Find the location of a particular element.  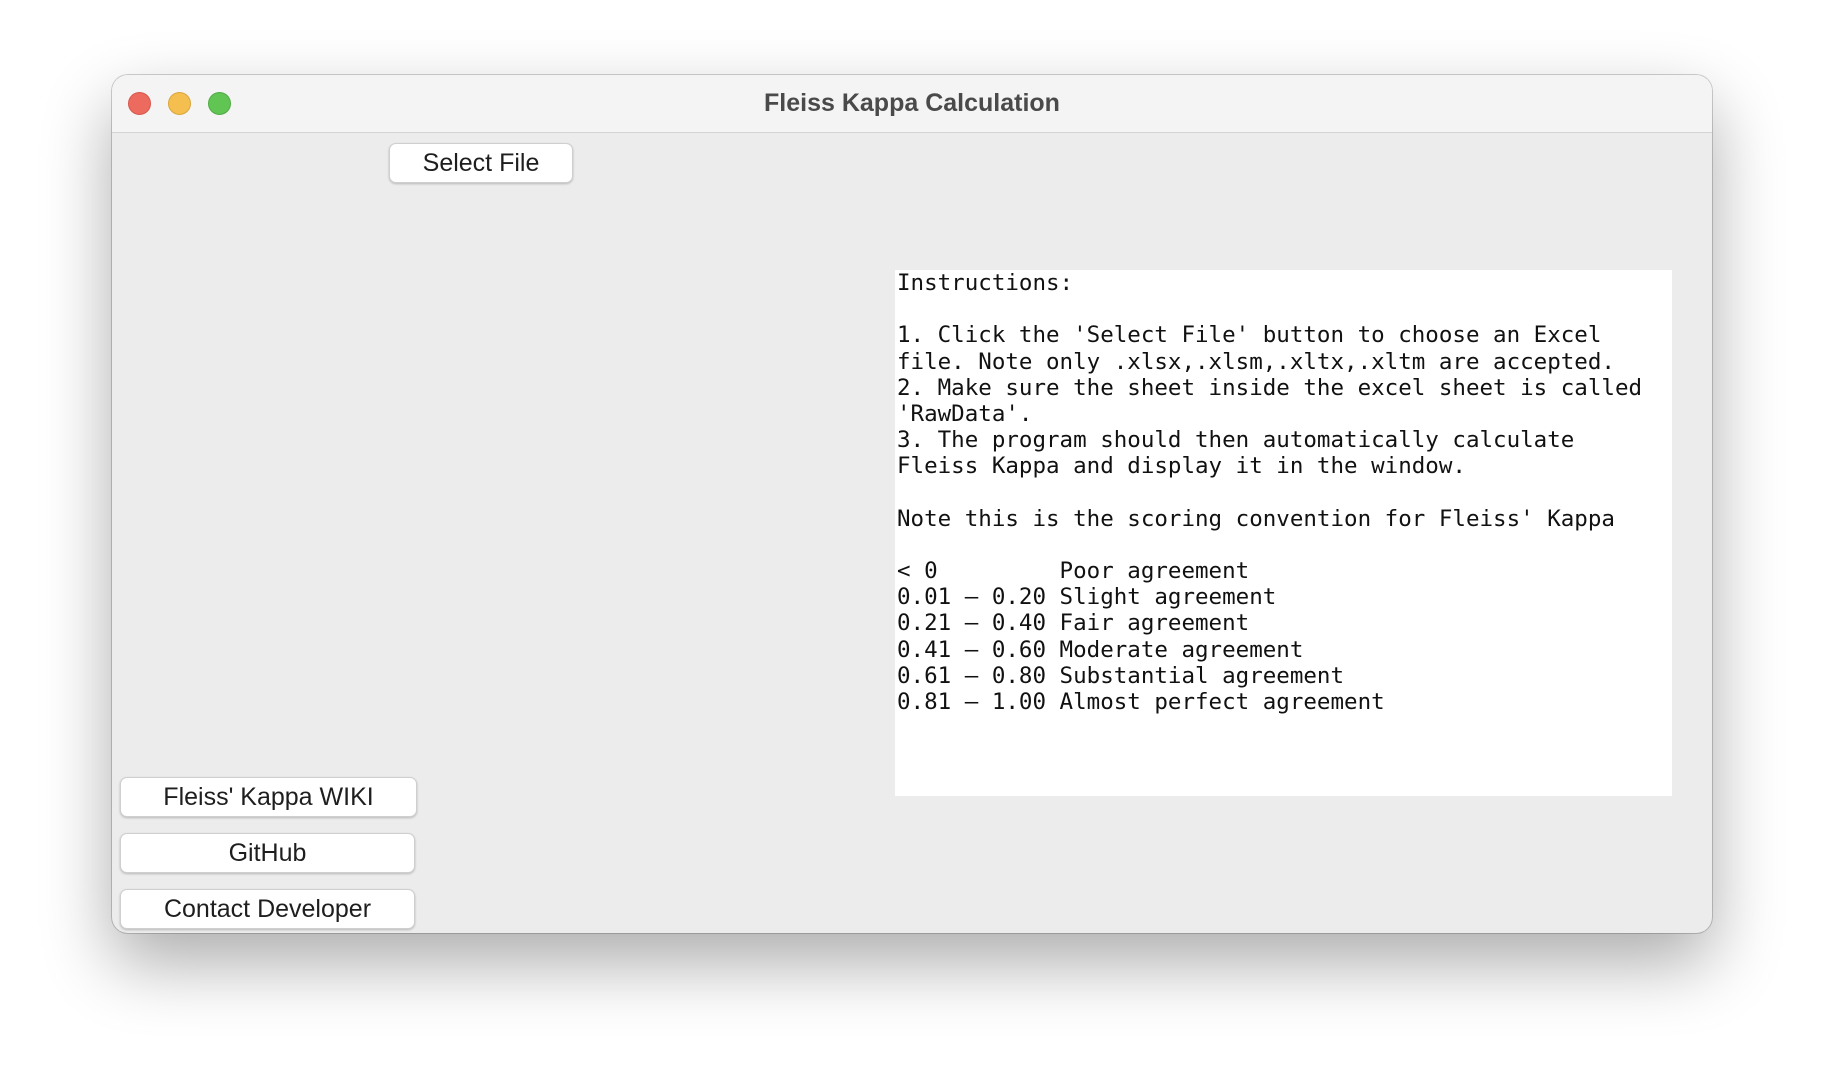

scoring-row-substantial: 0.61 – 0.80 Substantial agreement is located at coordinates (1121, 675).